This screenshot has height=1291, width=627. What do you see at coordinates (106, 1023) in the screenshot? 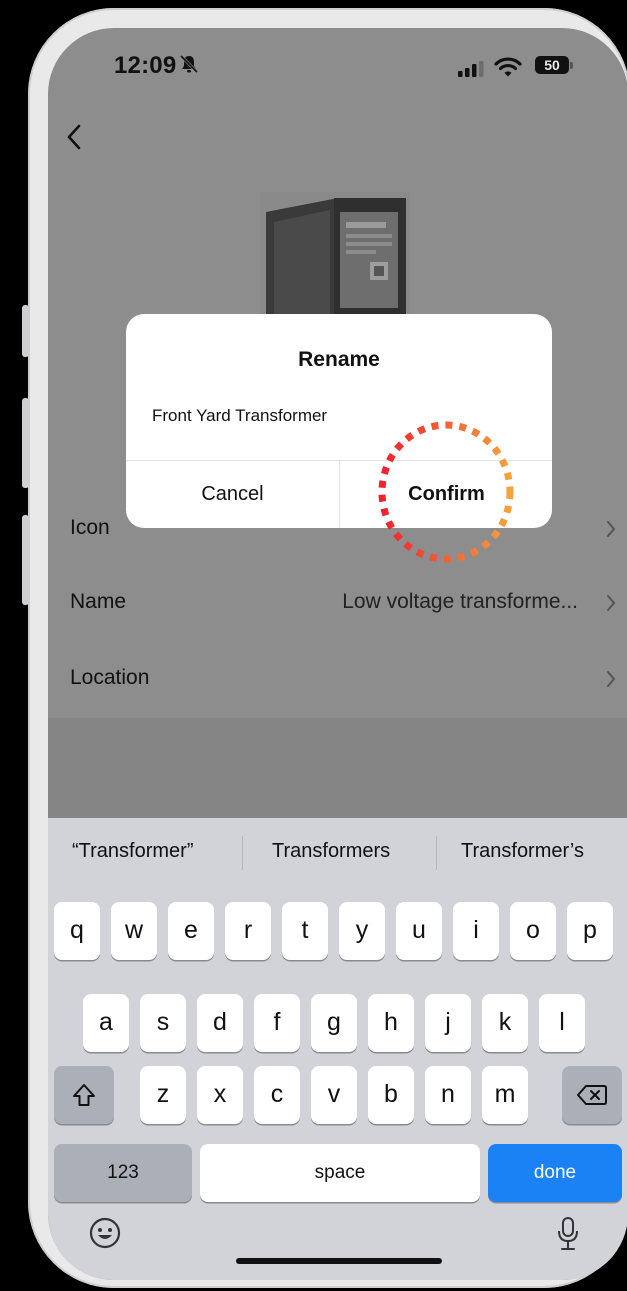
I see `key-a: a` at bounding box center [106, 1023].